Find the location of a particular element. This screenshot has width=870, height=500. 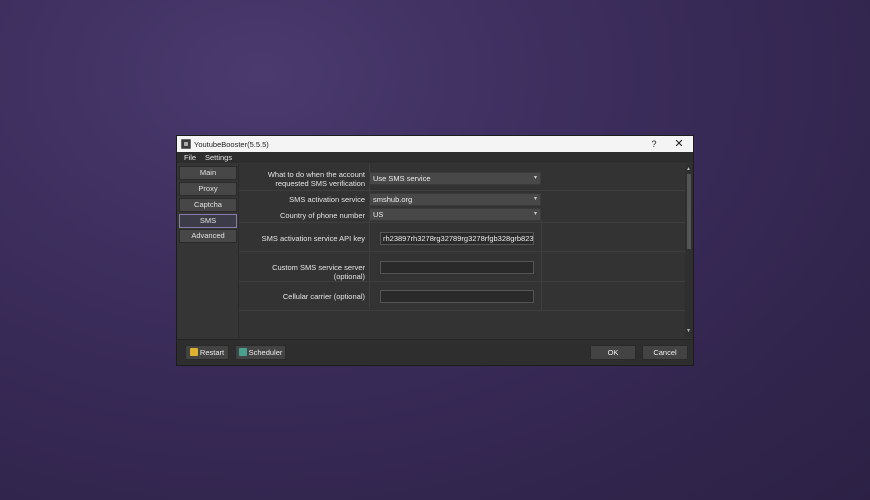

carrier-label: Cellular carrier (optional) is located at coordinates (323, 296).